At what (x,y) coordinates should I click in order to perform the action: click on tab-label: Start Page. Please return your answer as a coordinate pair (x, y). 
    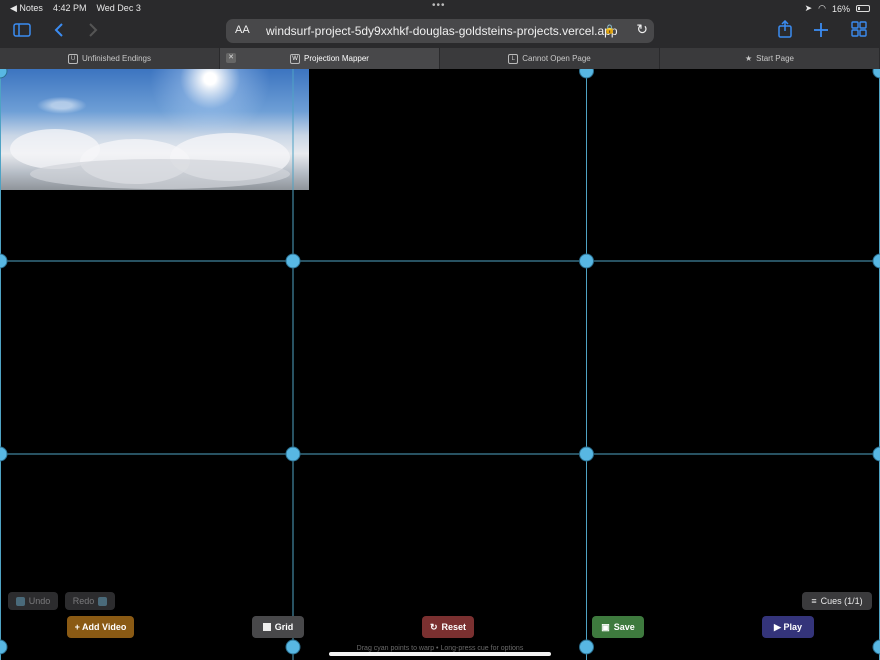
    Looking at the image, I should click on (775, 58).